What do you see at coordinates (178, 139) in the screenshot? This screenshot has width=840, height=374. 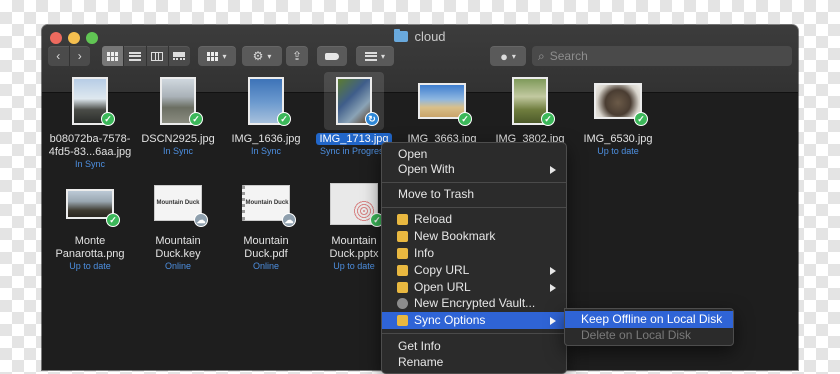 I see `file-name: DSCN2925.jpg` at bounding box center [178, 139].